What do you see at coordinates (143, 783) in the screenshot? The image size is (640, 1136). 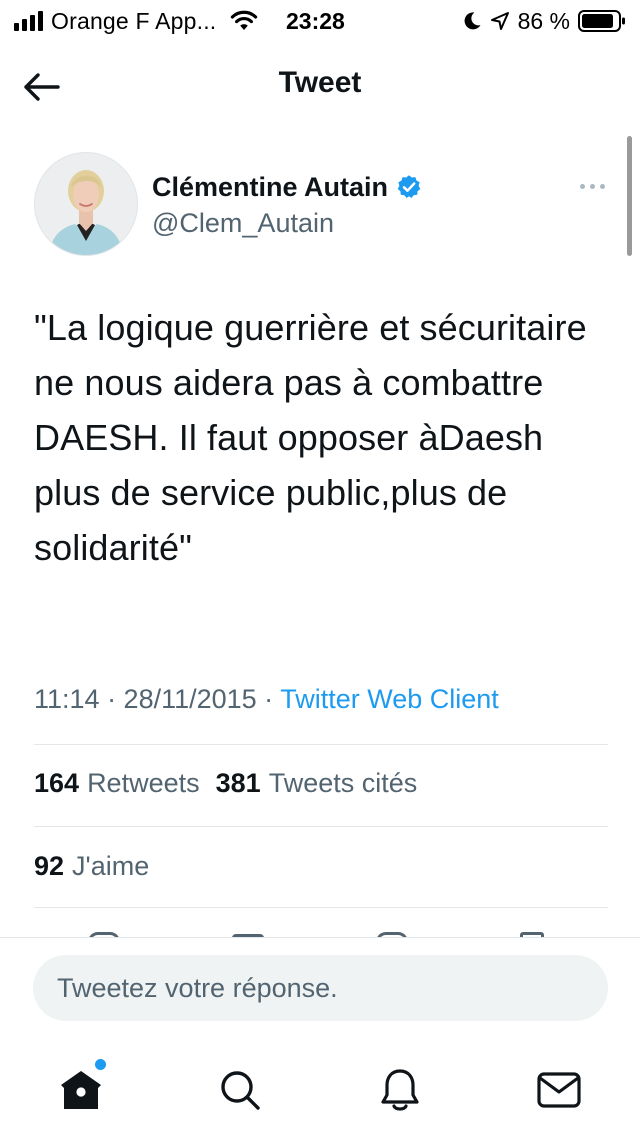 I see `retweets-label: Retweets` at bounding box center [143, 783].